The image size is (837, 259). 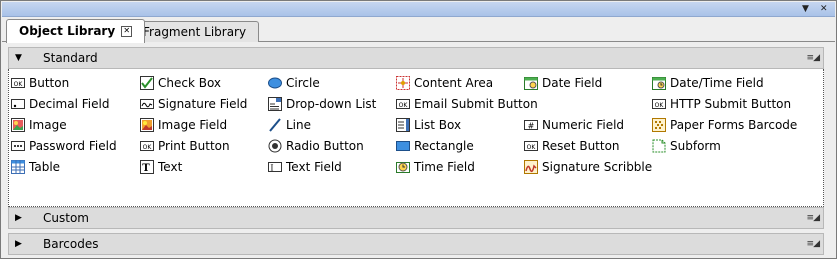 I want to click on object-label: Password Field, so click(x=73, y=146).